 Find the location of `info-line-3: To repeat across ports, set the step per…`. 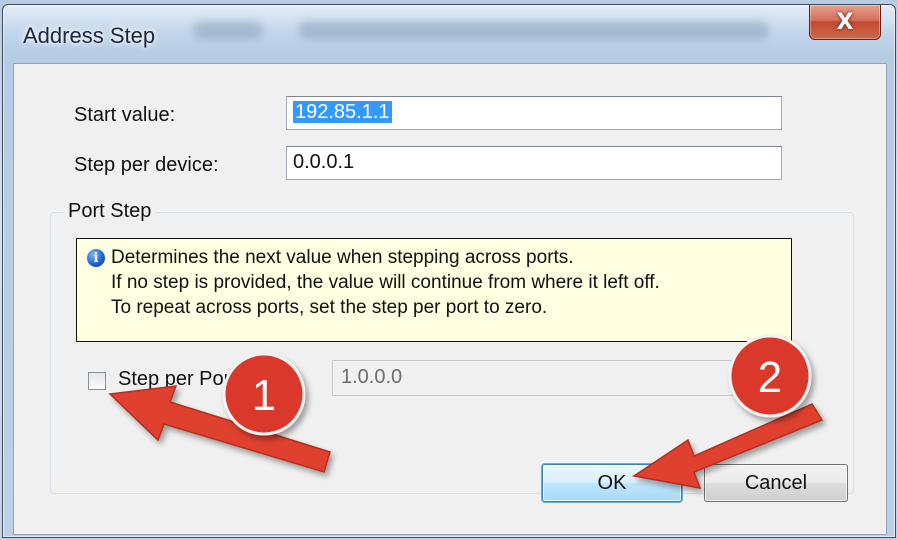

info-line-3: To repeat across ports, set the step per… is located at coordinates (329, 307).